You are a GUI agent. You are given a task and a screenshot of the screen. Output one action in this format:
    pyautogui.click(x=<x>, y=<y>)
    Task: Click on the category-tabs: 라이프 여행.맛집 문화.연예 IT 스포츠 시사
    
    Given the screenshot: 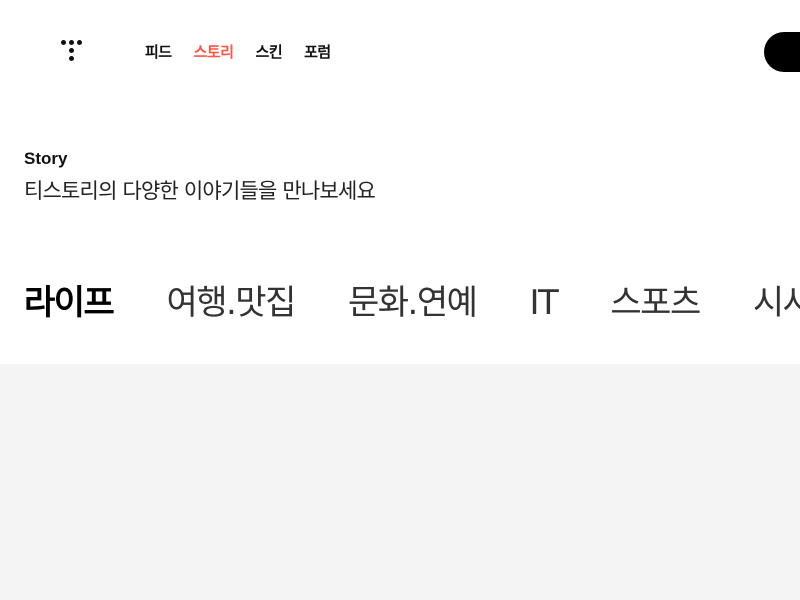 What is the action you would take?
    pyautogui.click(x=412, y=304)
    